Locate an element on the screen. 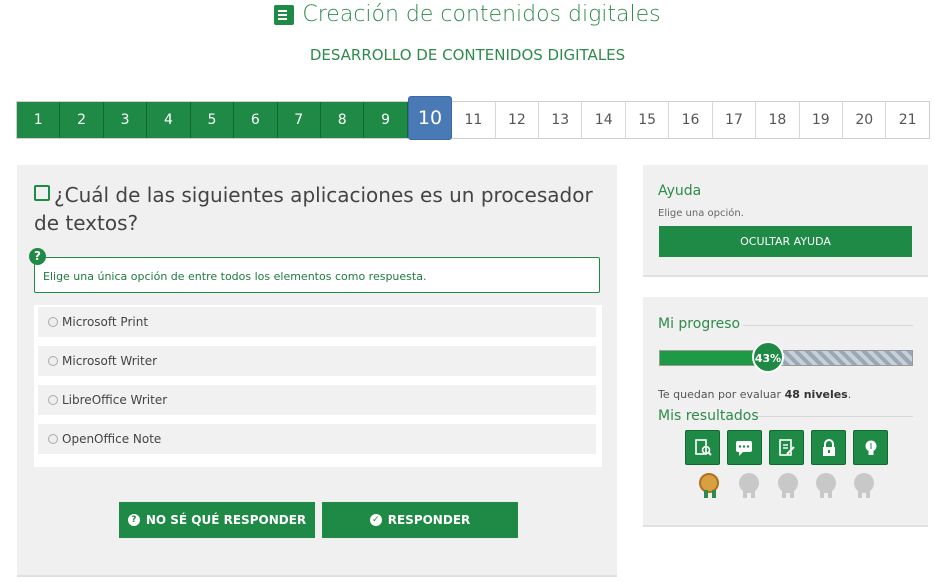 This screenshot has height=582, width=935. page-subtitle: DESARROLLO DE CONTENIDOS DIGITALES is located at coordinates (467, 55).